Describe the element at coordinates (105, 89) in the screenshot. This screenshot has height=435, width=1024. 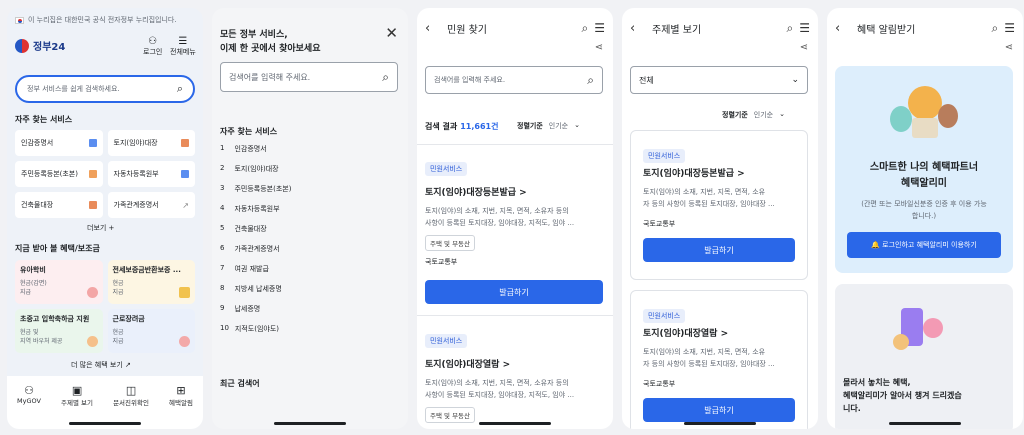
I see `search-input: 정부 서비스를 쉽게 검색하세요. ⌕` at that location.